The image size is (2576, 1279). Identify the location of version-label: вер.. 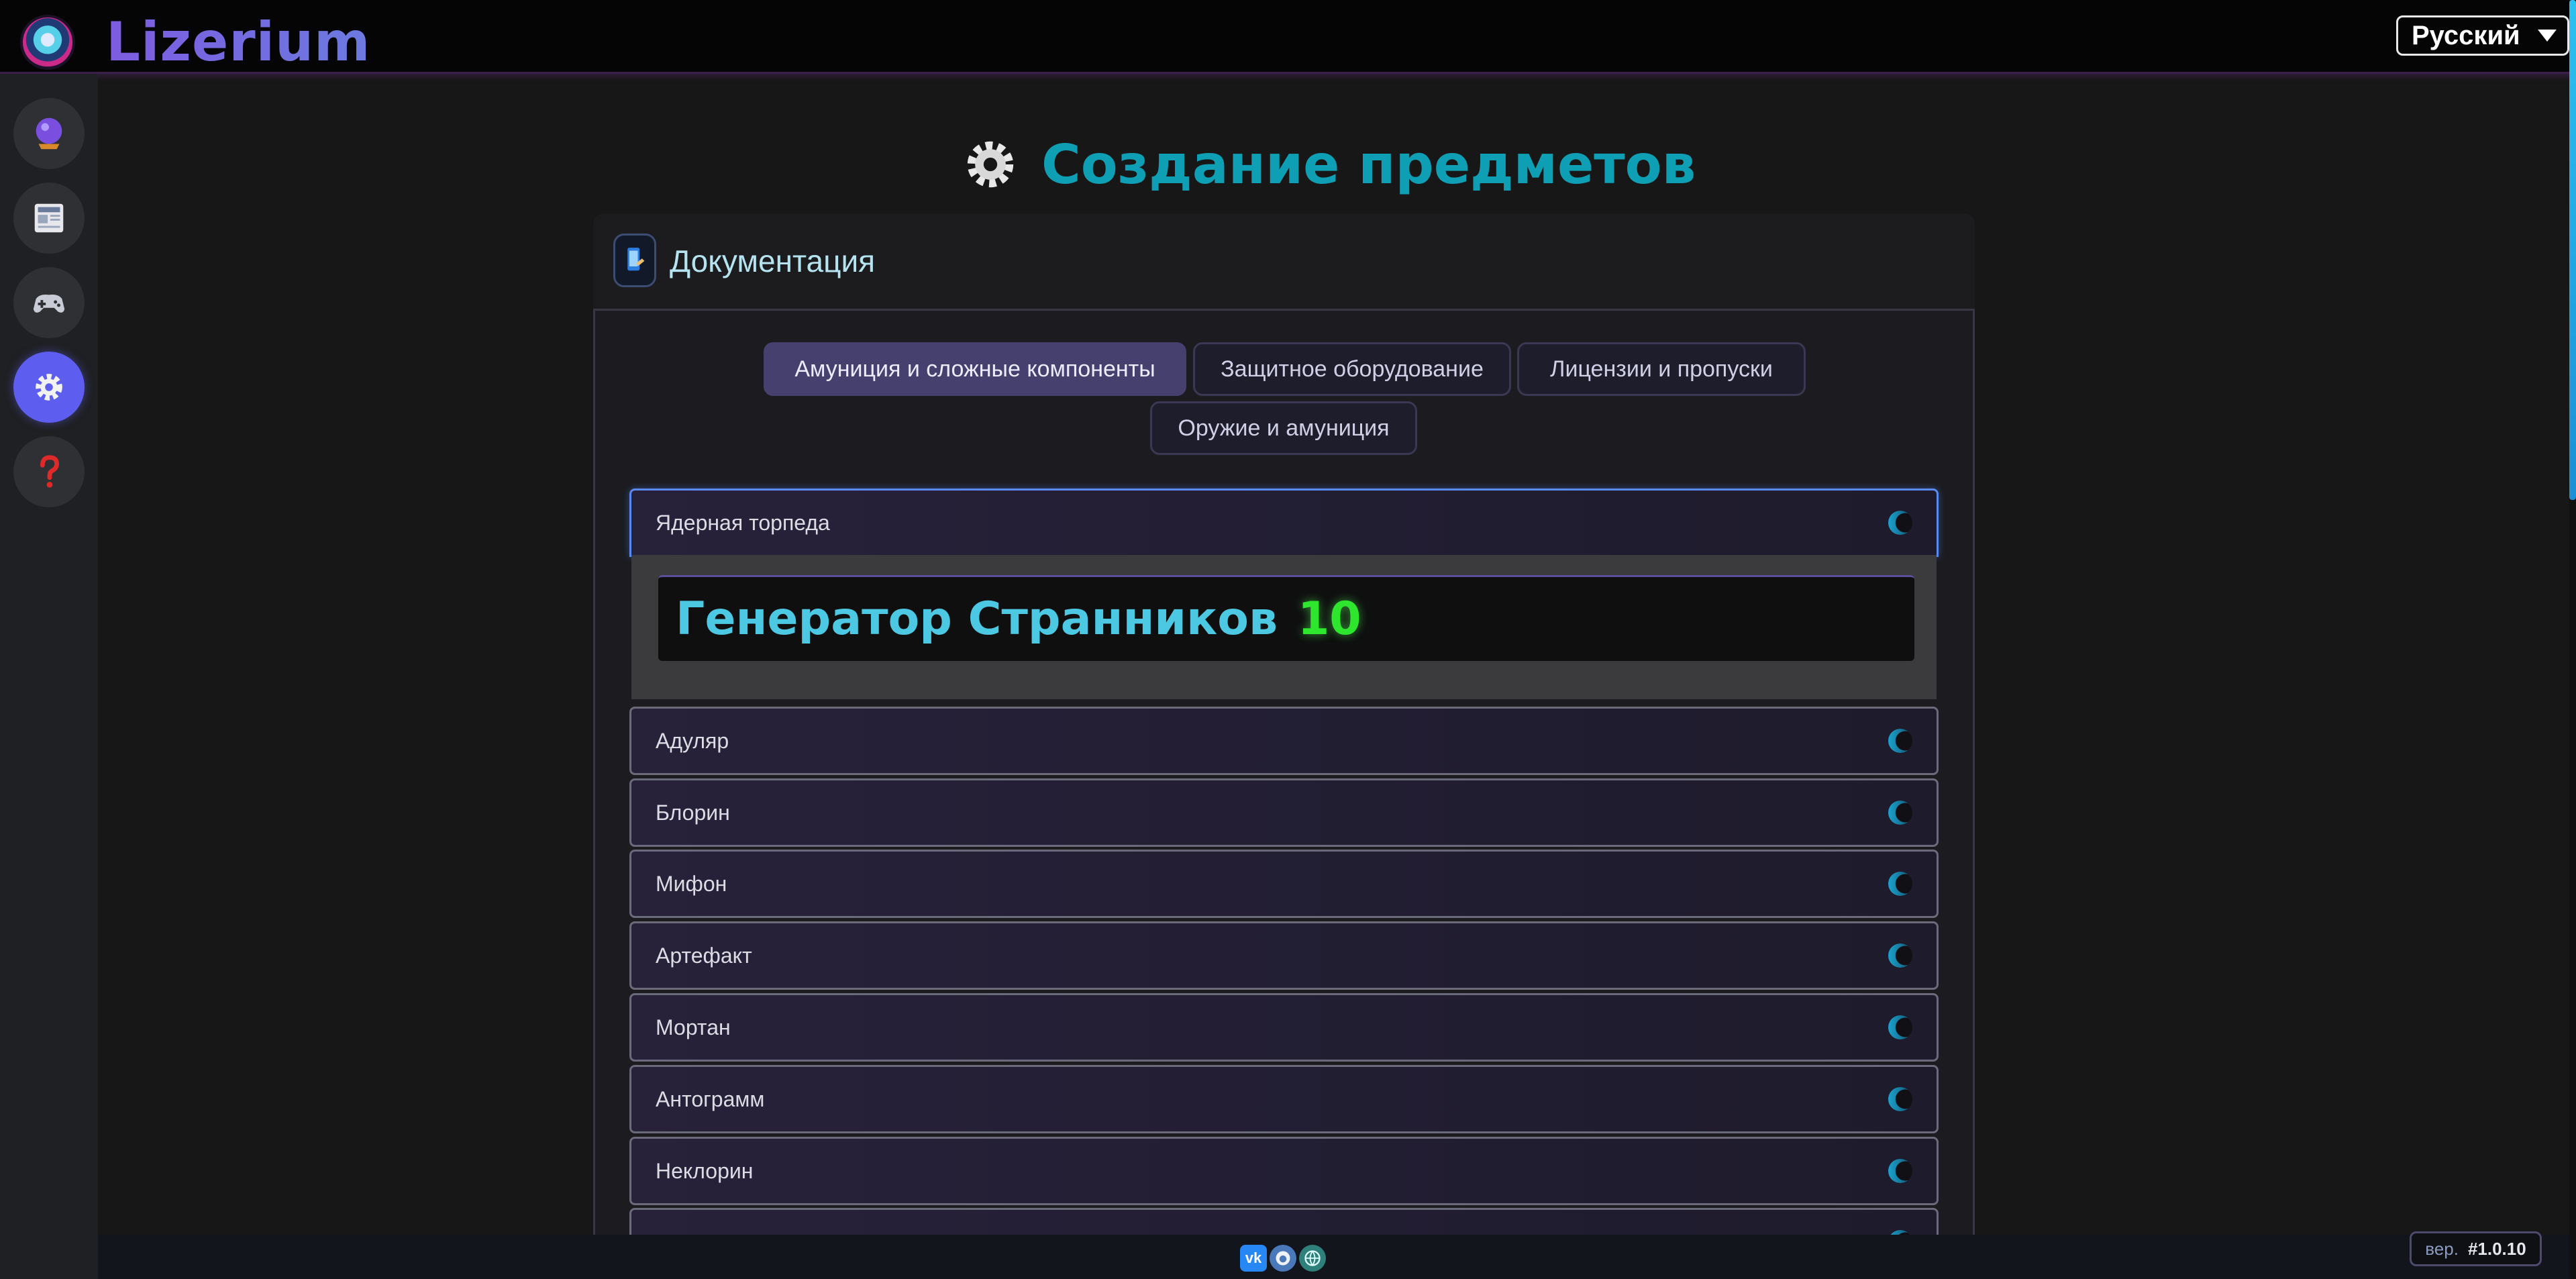
(2442, 1248).